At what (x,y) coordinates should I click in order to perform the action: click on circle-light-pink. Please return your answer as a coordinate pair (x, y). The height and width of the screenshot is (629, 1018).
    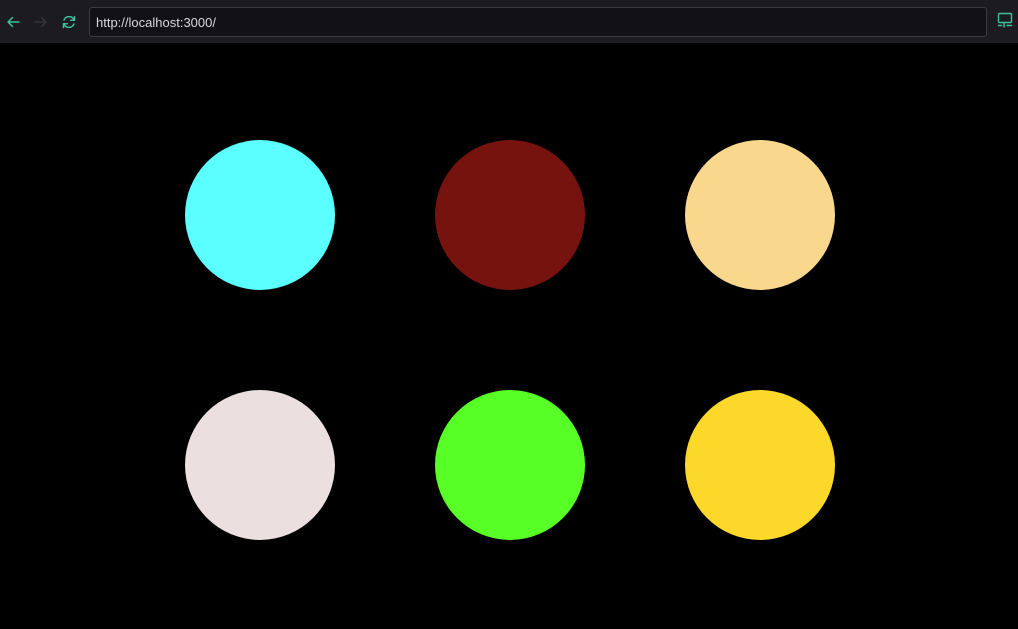
    Looking at the image, I should click on (260, 465).